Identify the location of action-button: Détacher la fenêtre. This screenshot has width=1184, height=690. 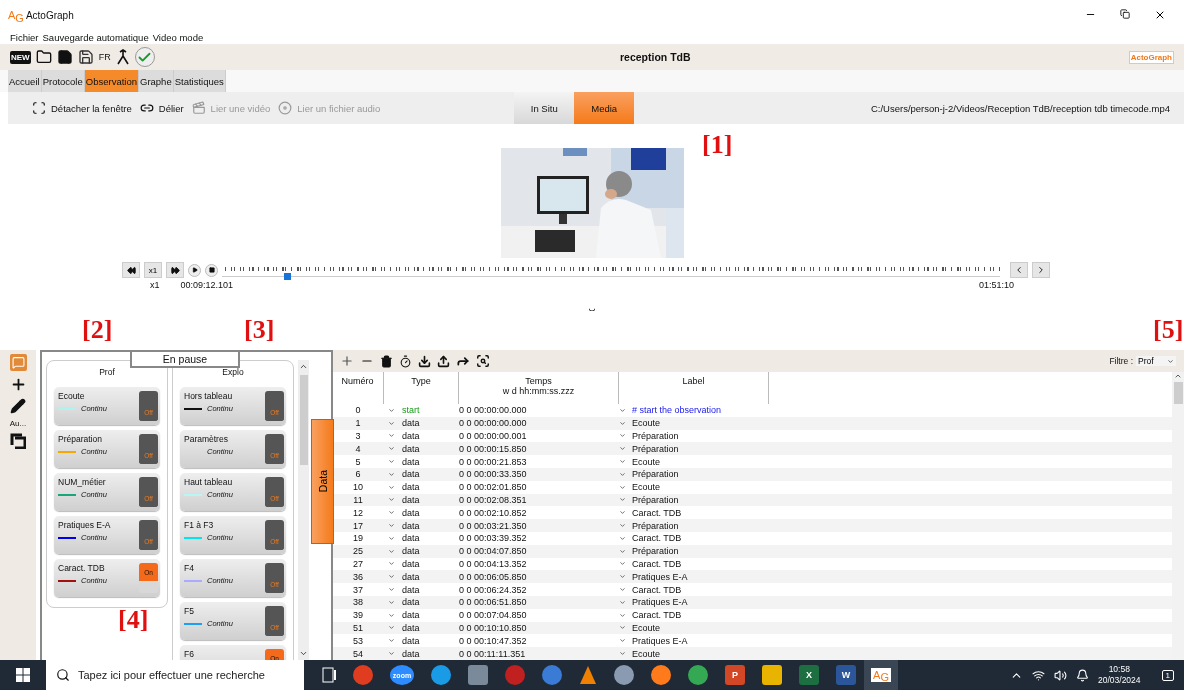
(82, 108).